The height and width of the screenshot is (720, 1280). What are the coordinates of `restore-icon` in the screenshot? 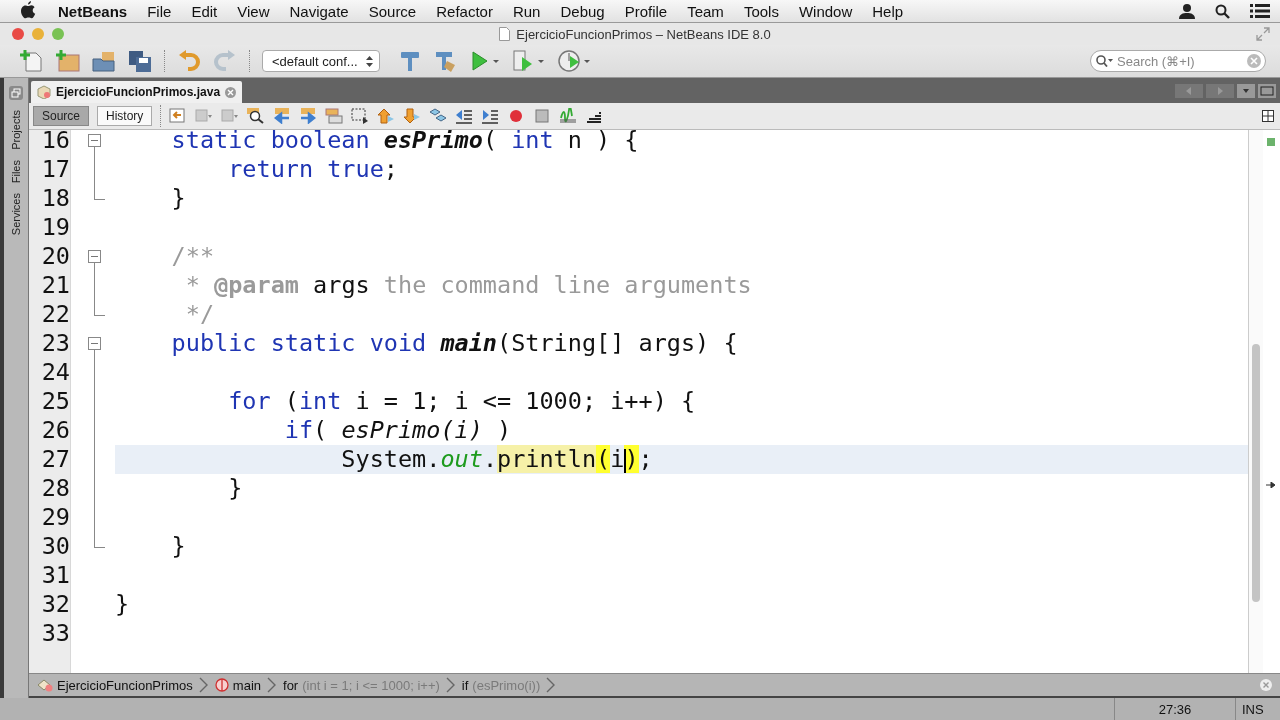 It's located at (16, 93).